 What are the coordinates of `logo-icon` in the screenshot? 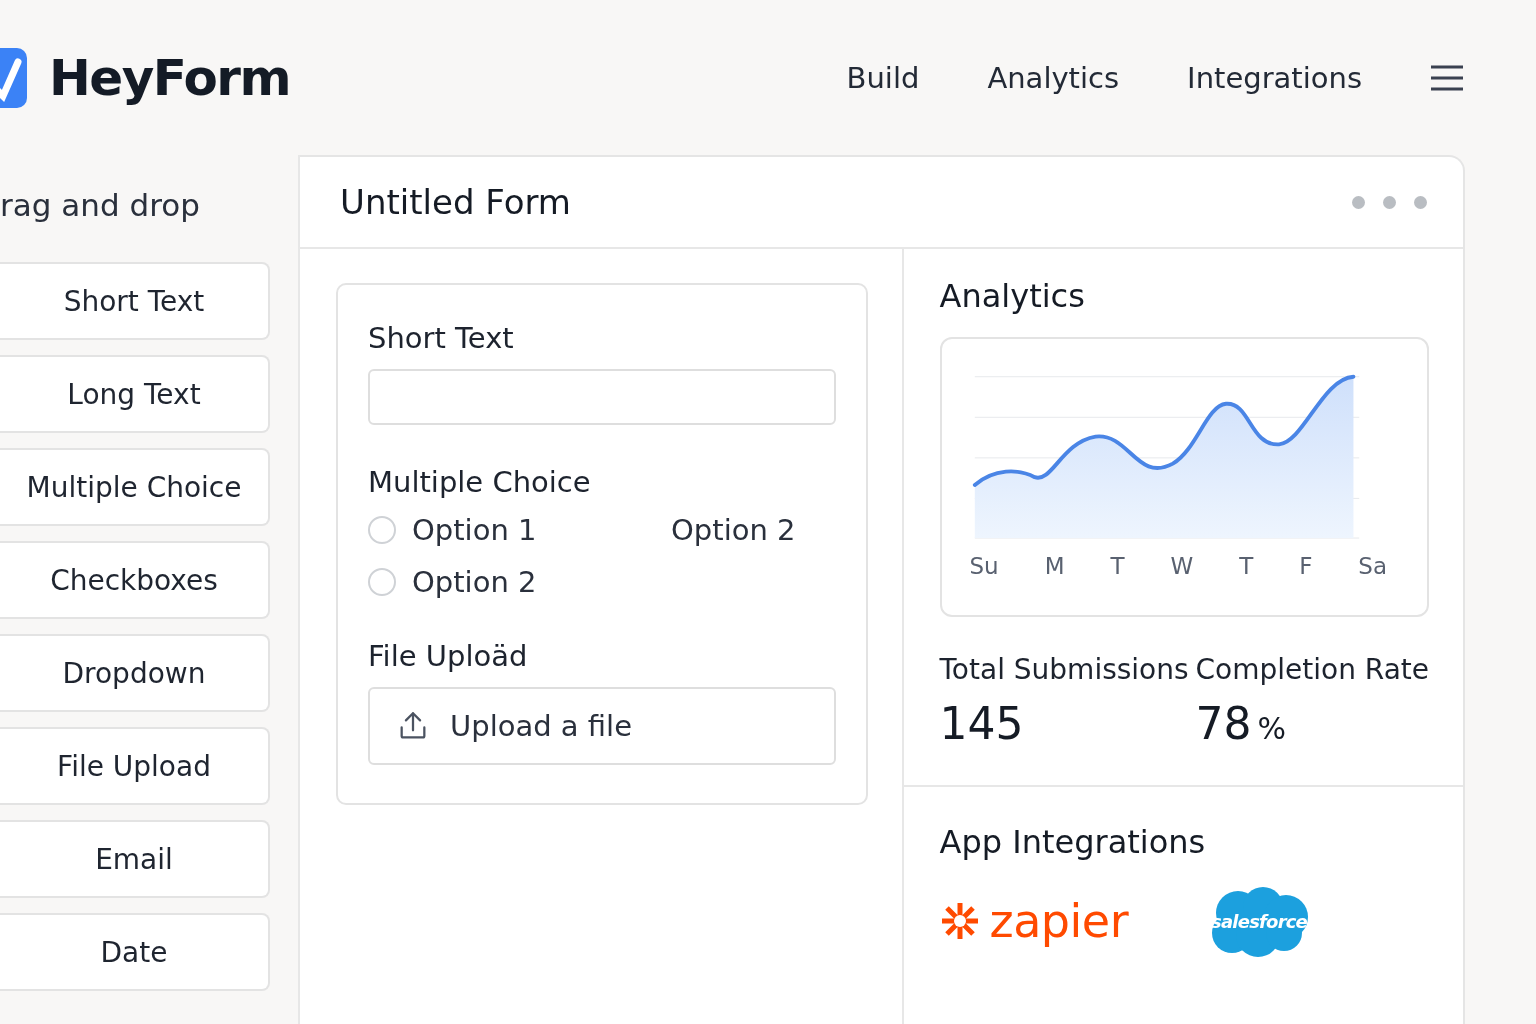 It's located at (13, 77).